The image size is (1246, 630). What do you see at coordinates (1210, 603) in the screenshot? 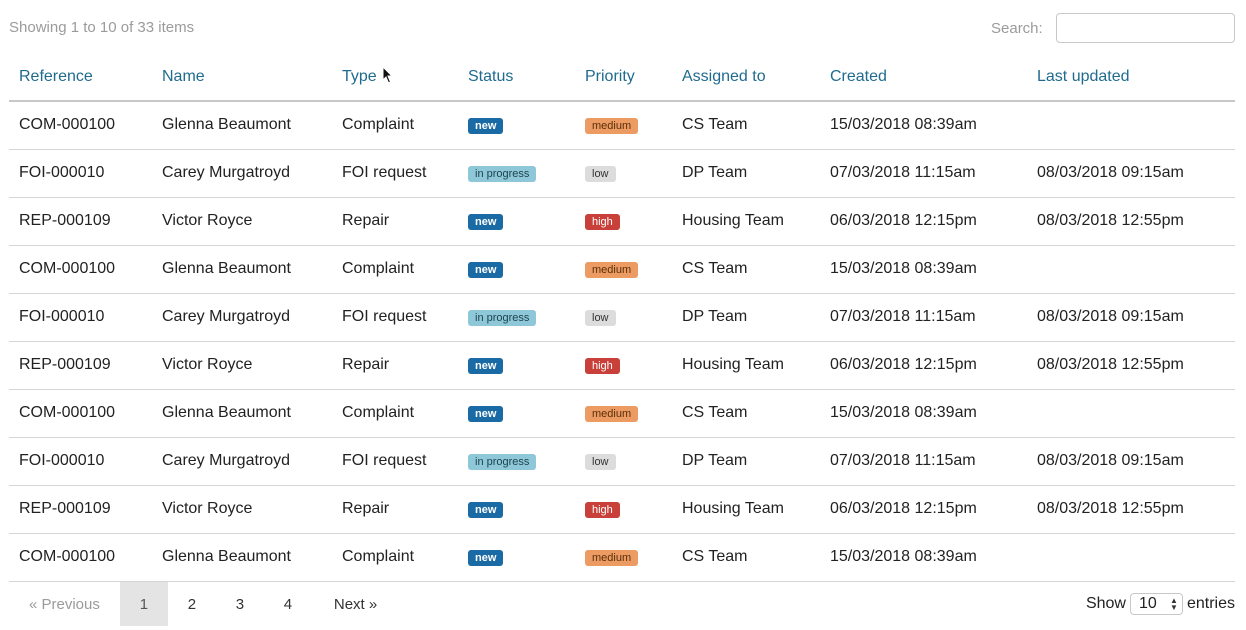
I see `length-entries-label: entries` at bounding box center [1210, 603].